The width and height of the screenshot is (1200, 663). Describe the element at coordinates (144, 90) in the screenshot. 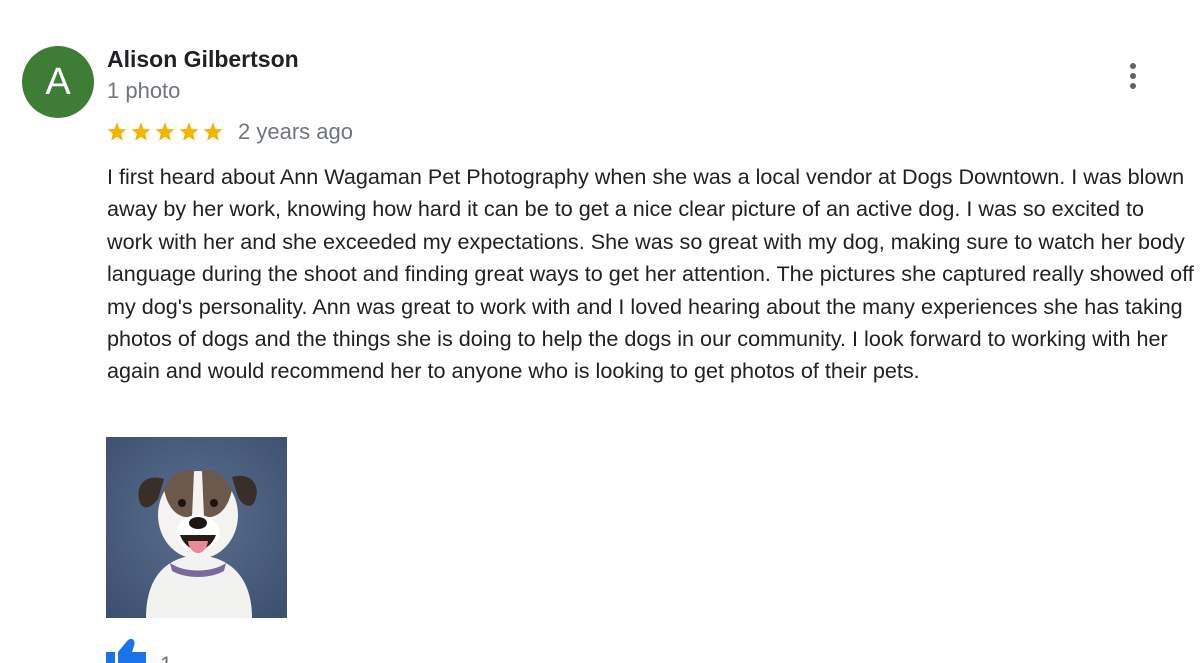

I see `author-photo-count: 1 photo` at that location.